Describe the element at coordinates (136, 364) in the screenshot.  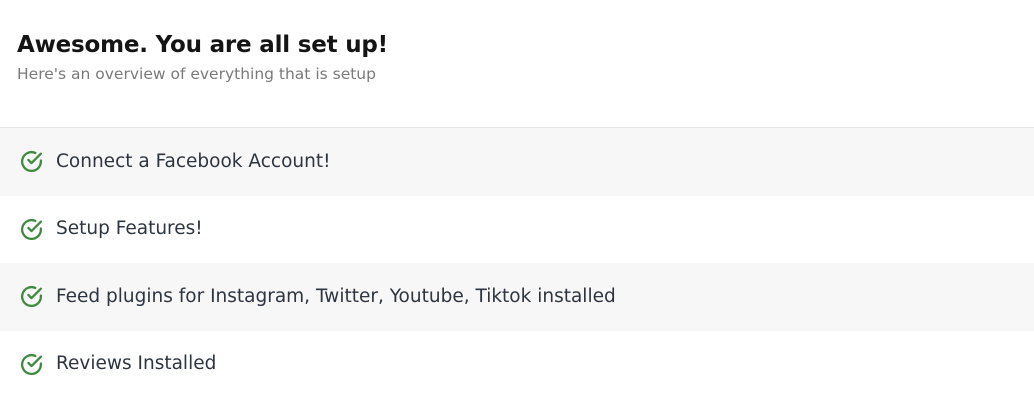
I see `checklist-item-label: Reviews Installed` at that location.